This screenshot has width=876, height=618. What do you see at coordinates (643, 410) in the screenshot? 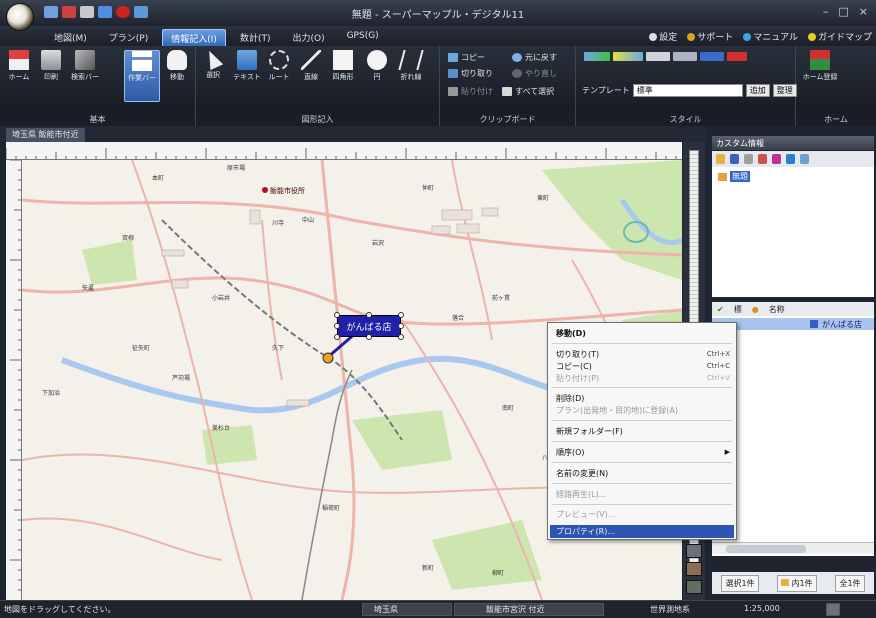
I see `menu-item-register-plan: プラン(出発地・目的地)に登録(A)` at bounding box center [643, 410].